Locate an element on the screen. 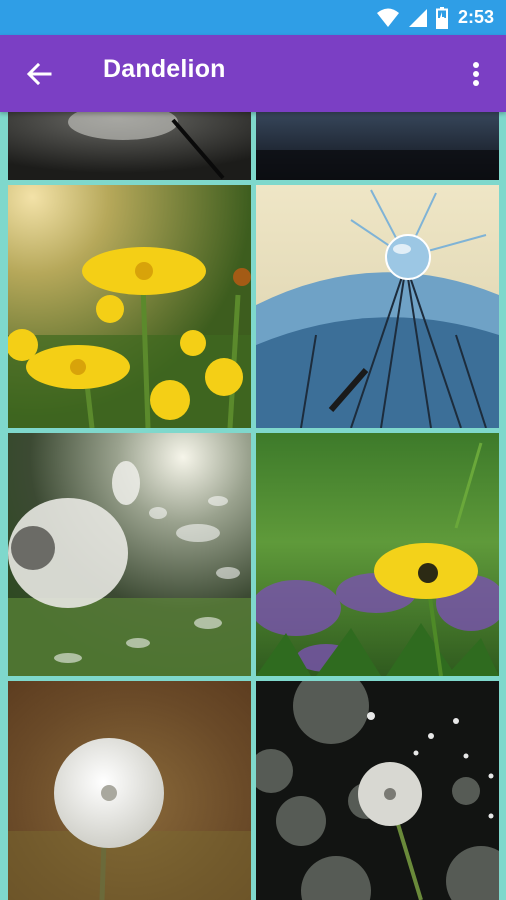  overflow-menu-button is located at coordinates (476, 74).